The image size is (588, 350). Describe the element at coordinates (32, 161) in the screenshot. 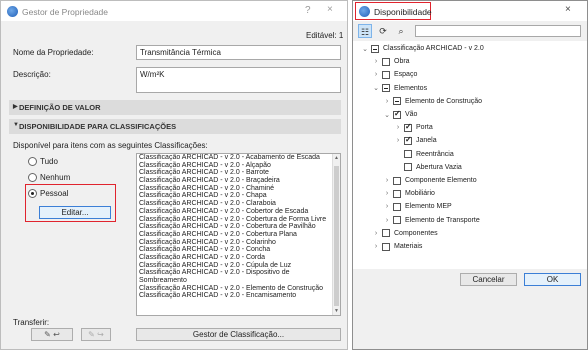

I see `radio-all` at that location.